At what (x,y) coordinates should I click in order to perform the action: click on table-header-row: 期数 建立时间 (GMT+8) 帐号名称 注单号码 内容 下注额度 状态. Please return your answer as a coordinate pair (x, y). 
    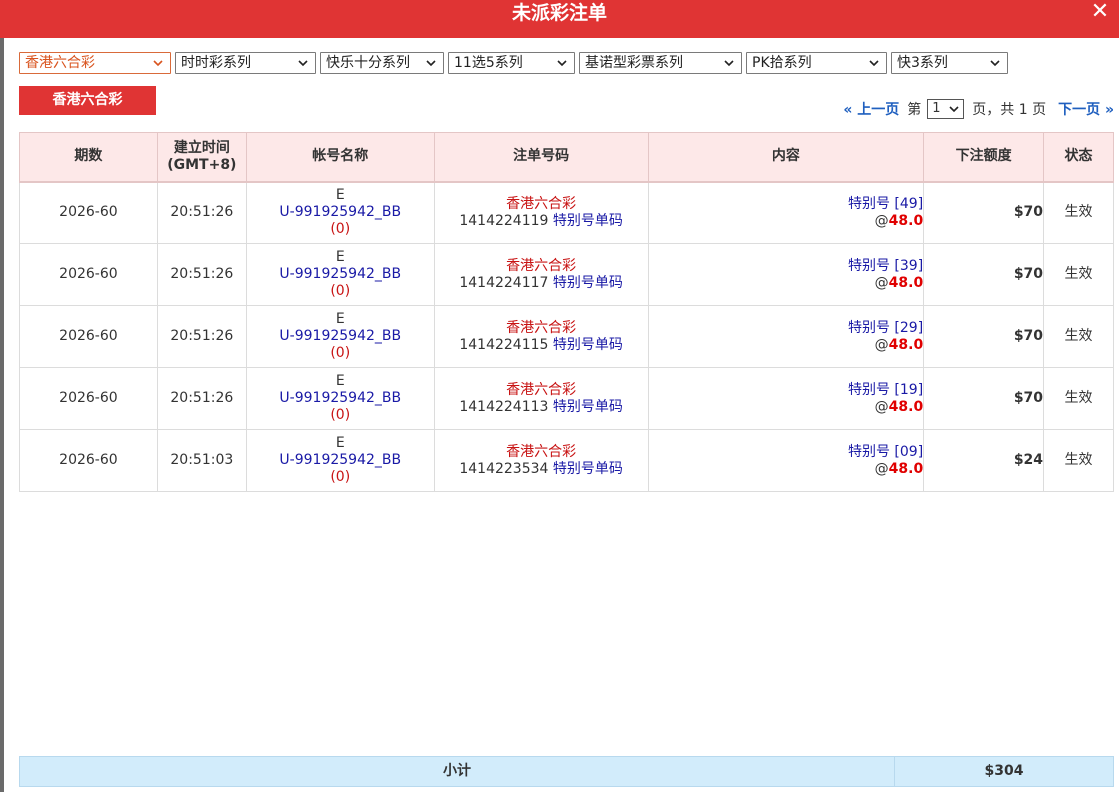
    Looking at the image, I should click on (566, 157).